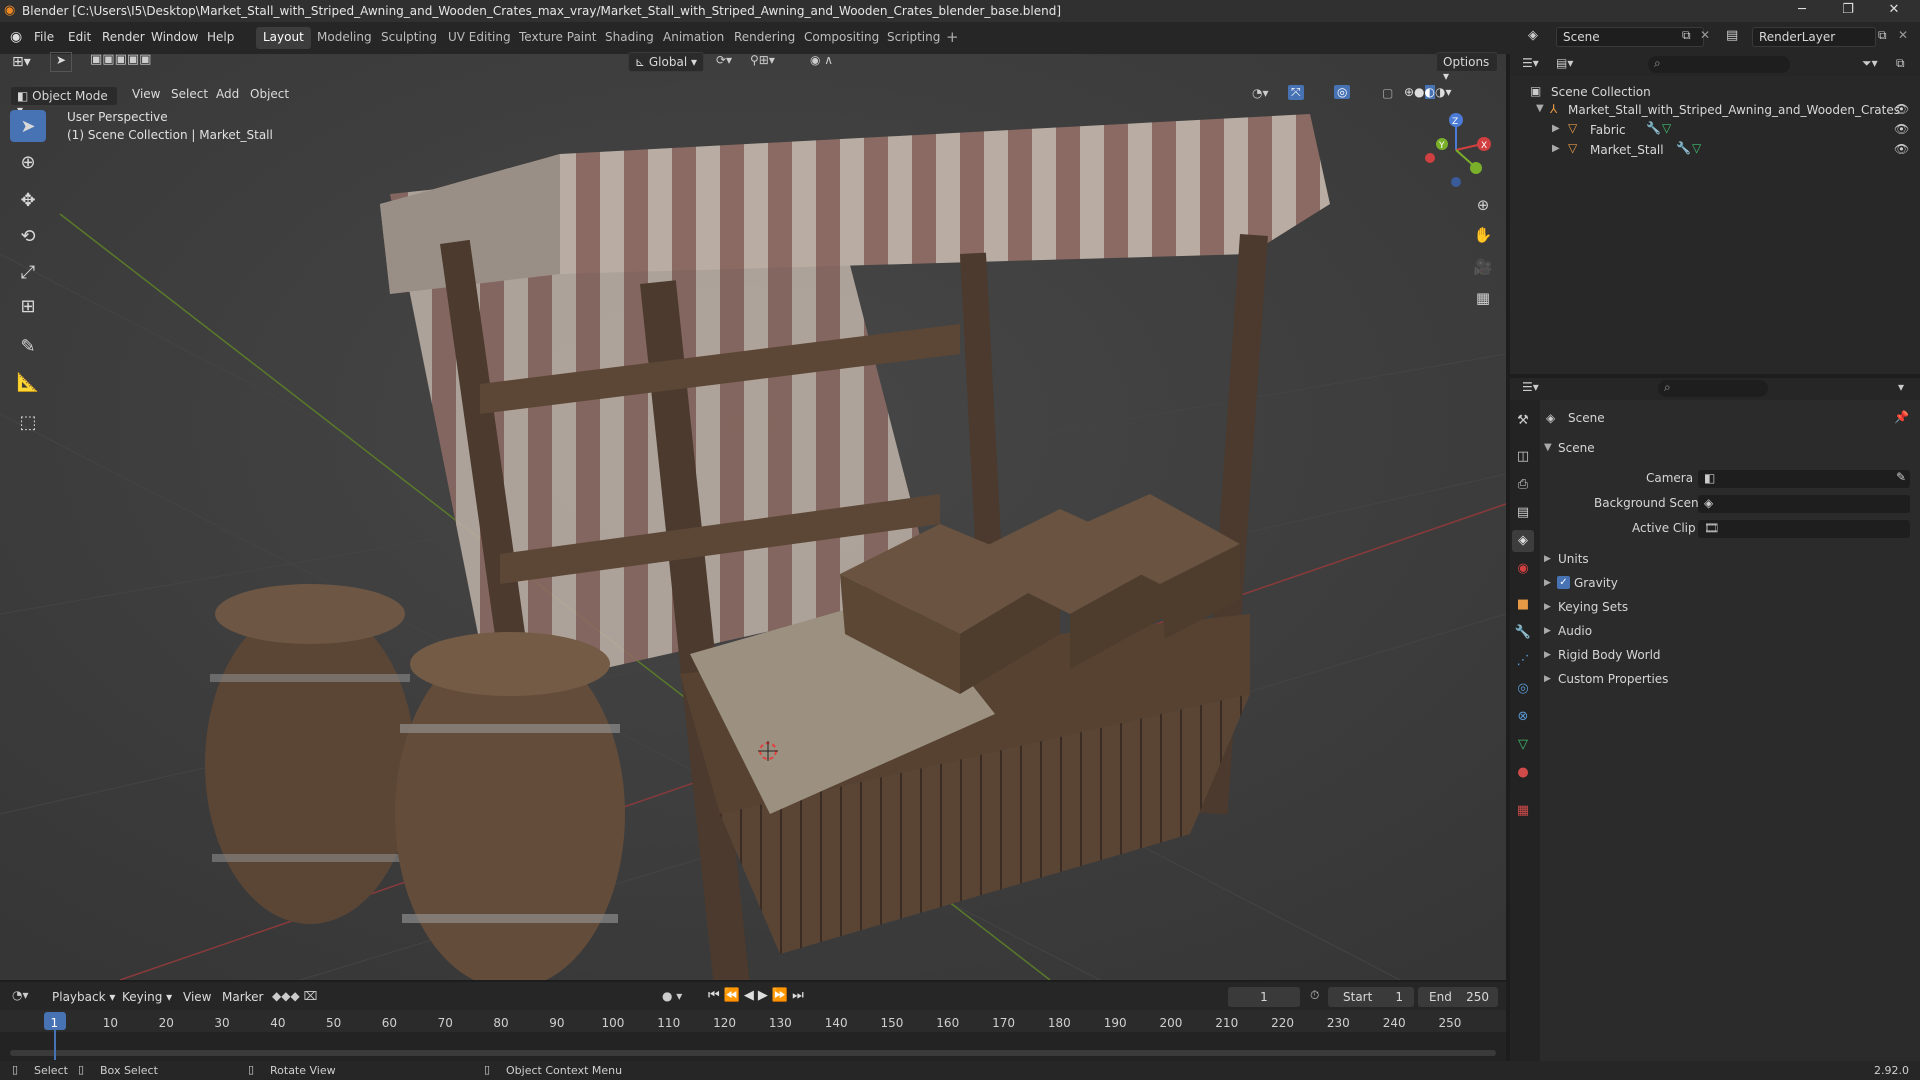  I want to click on navigation-gizmo: Z X Y, so click(1456, 150).